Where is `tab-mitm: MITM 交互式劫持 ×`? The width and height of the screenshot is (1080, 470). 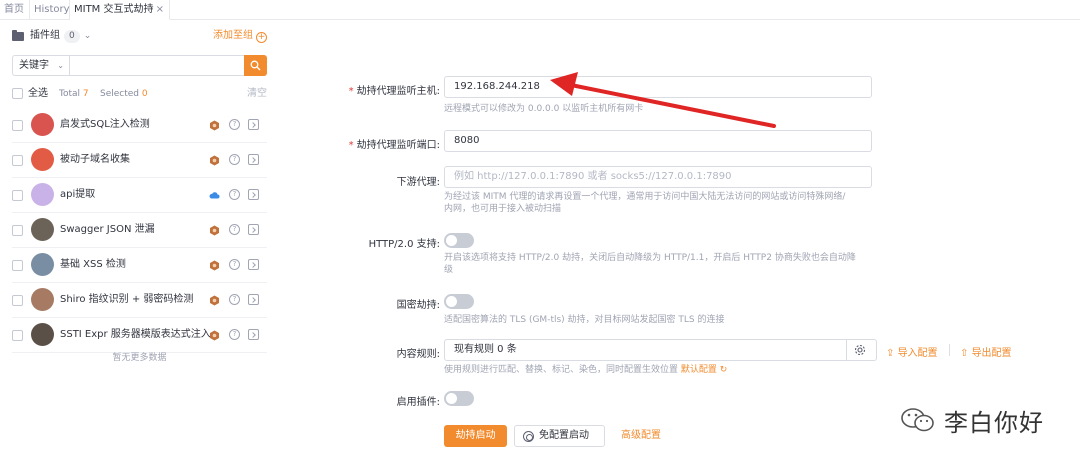 tab-mitm: MITM 交互式劫持 × is located at coordinates (120, 10).